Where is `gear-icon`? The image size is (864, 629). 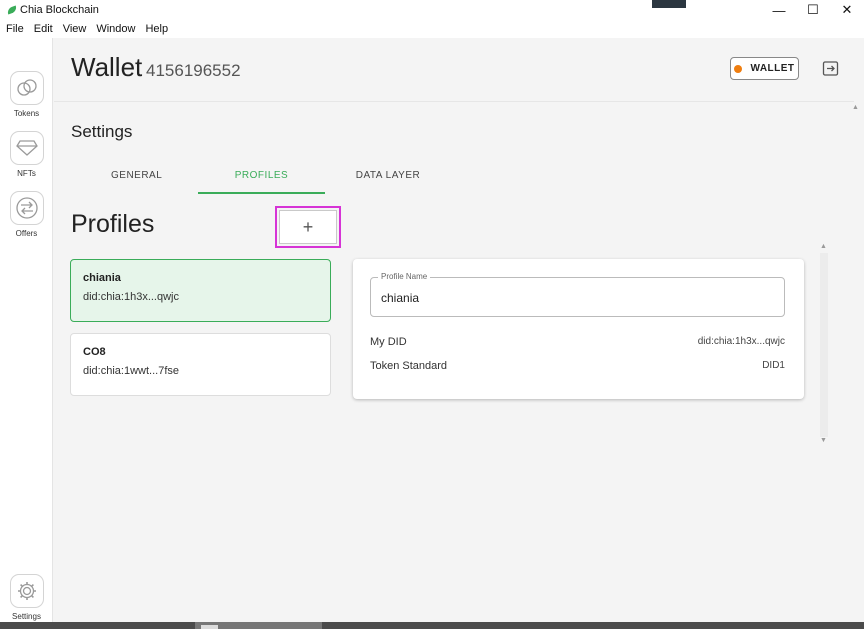
gear-icon is located at coordinates (26, 591).